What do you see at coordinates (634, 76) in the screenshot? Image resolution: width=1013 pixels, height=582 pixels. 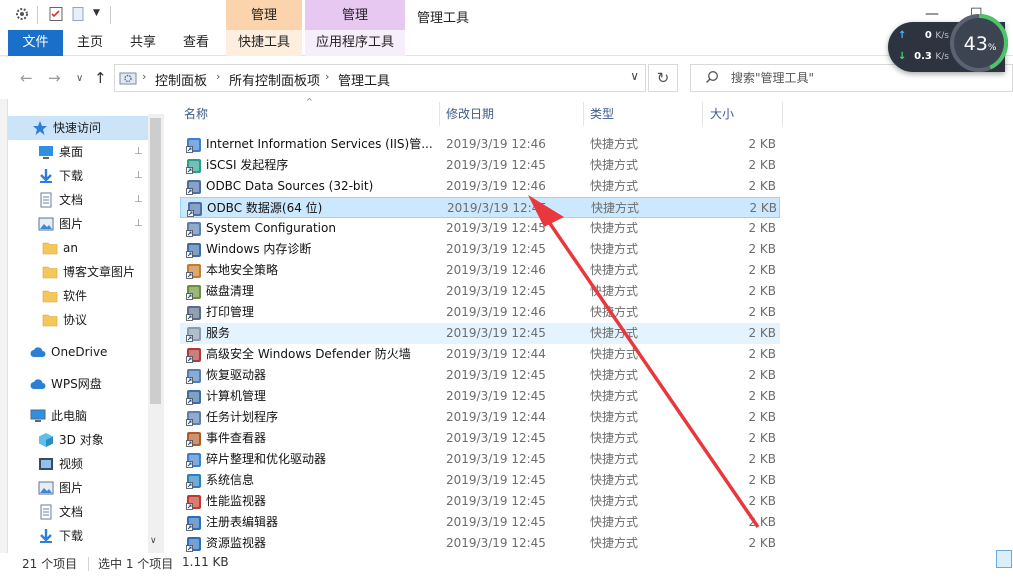 I see `address-dropdown-icon: ∨` at bounding box center [634, 76].